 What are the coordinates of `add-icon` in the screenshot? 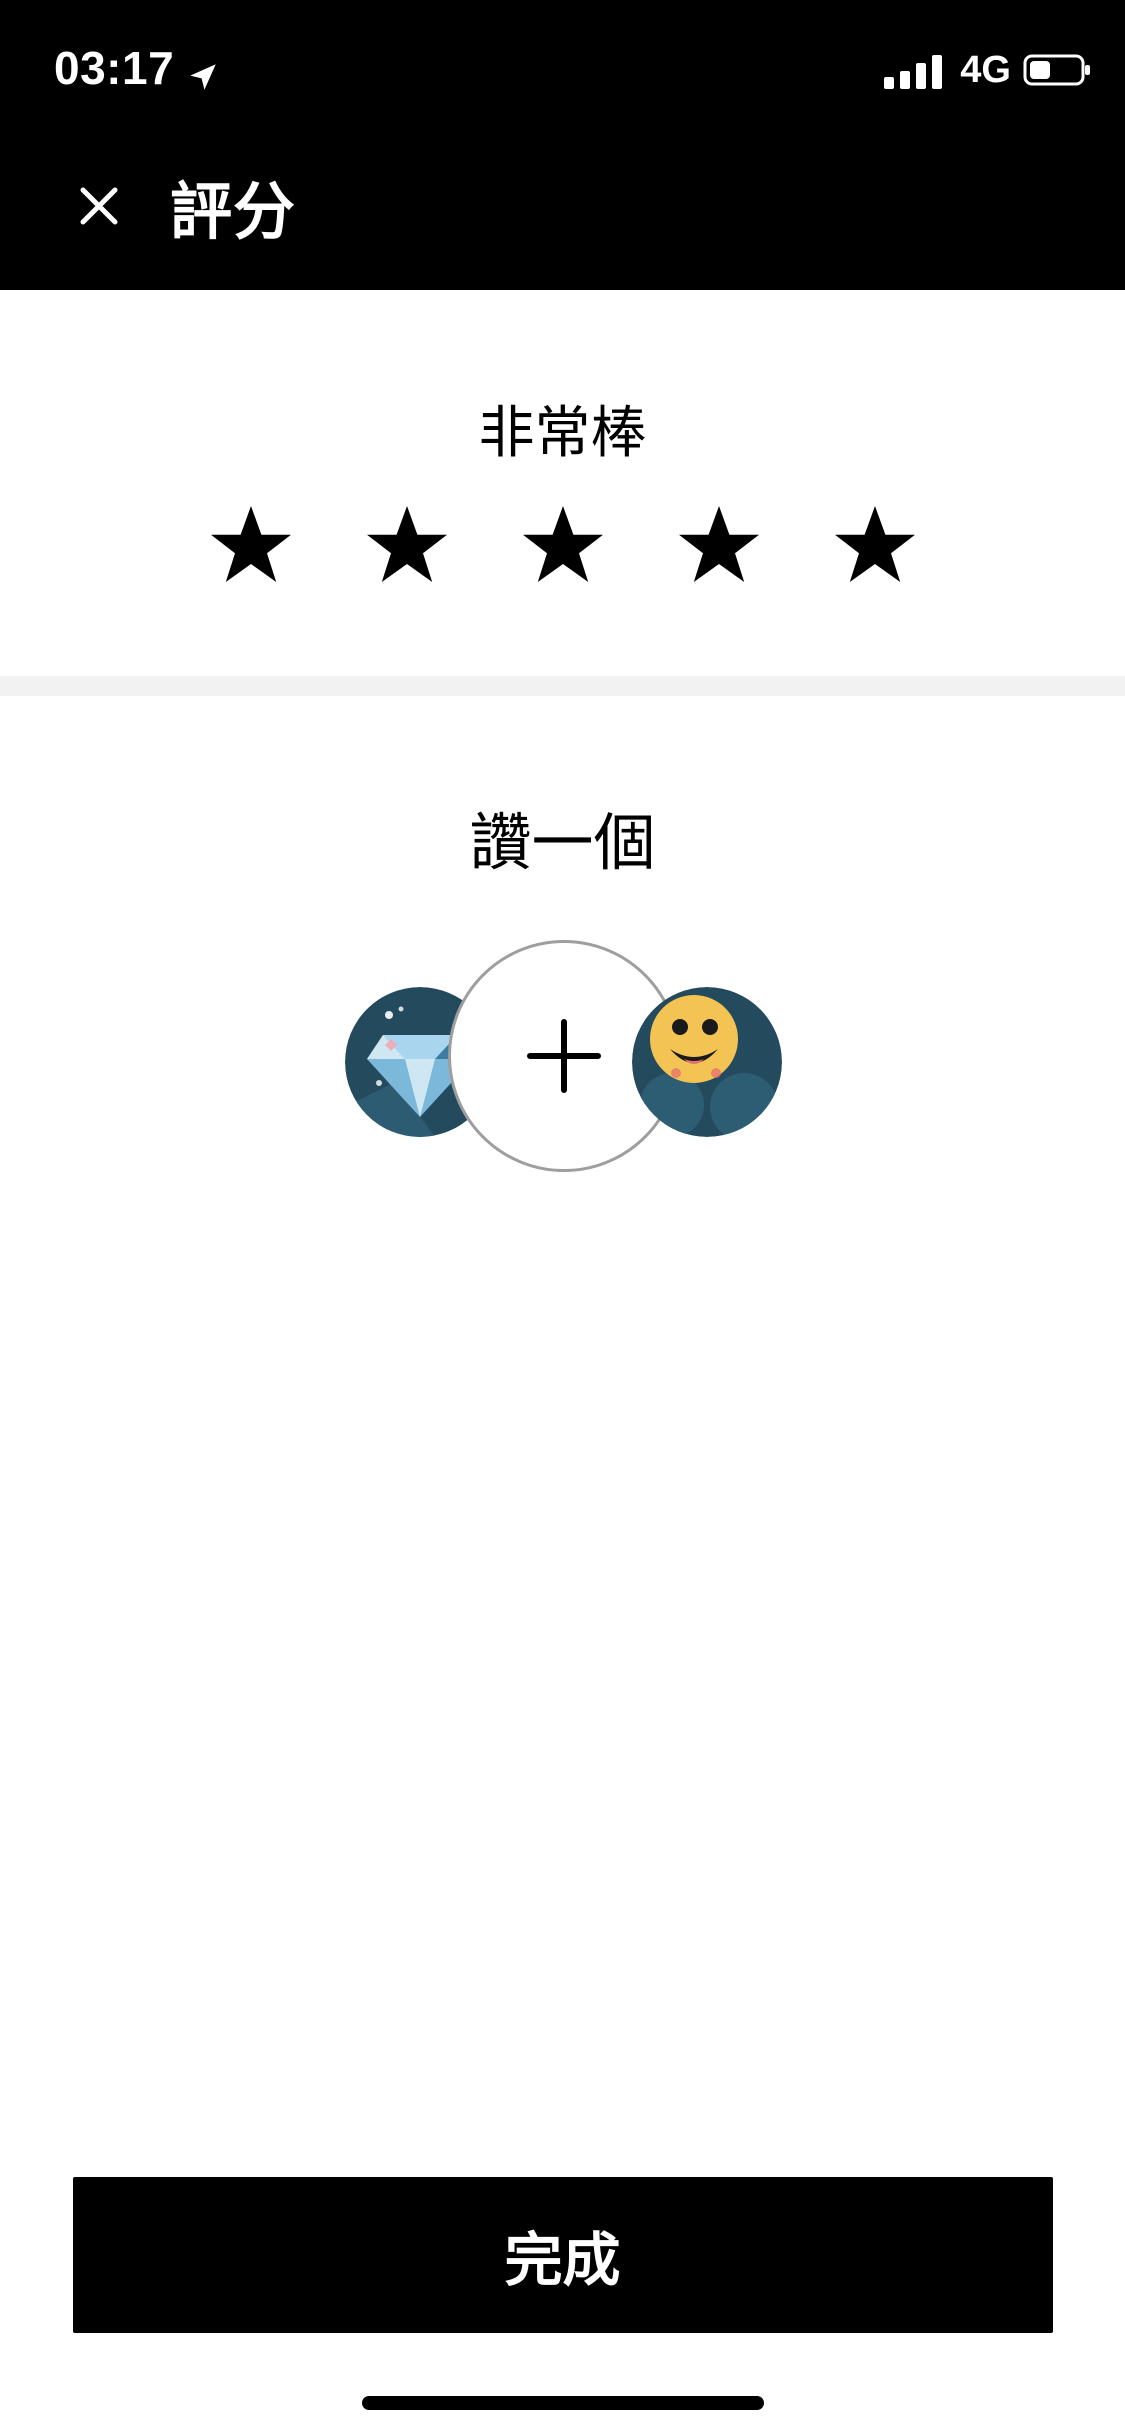 It's located at (564, 1056).